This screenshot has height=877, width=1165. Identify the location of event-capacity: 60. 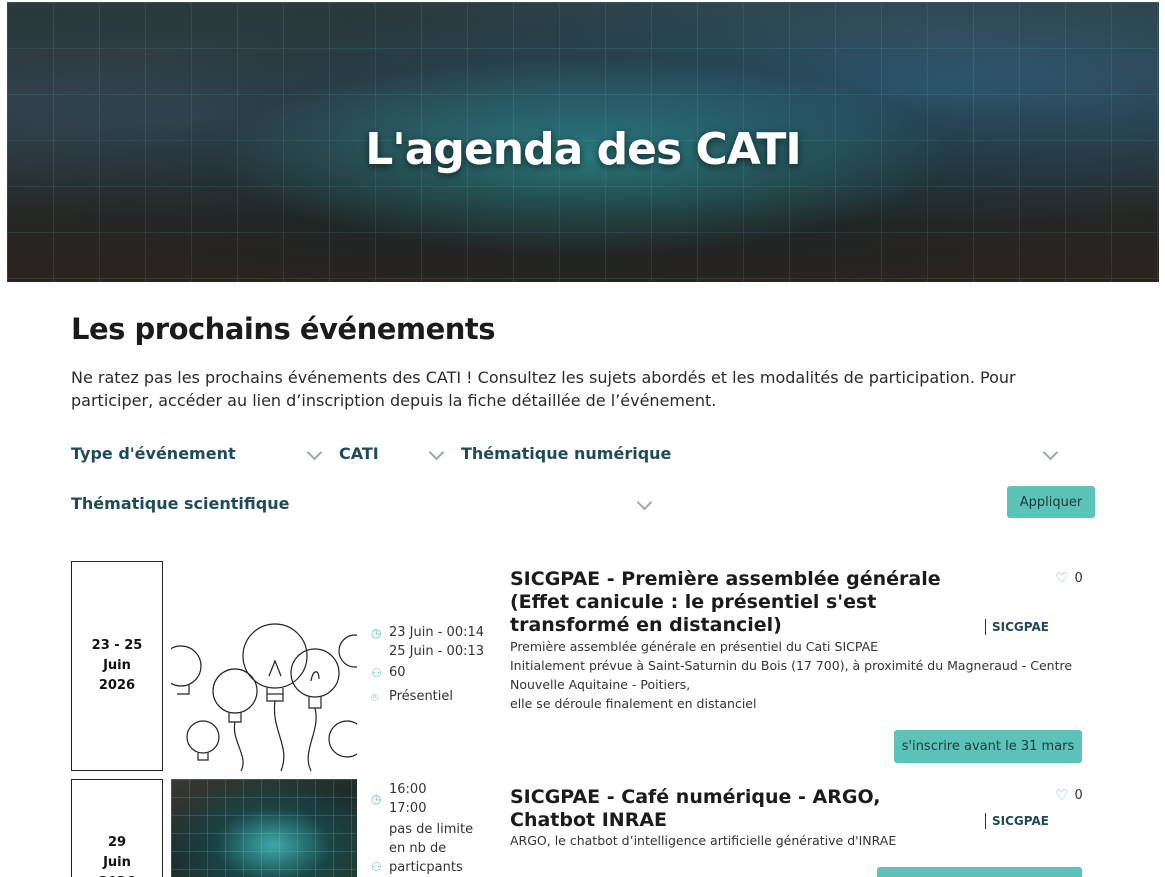
(397, 672).